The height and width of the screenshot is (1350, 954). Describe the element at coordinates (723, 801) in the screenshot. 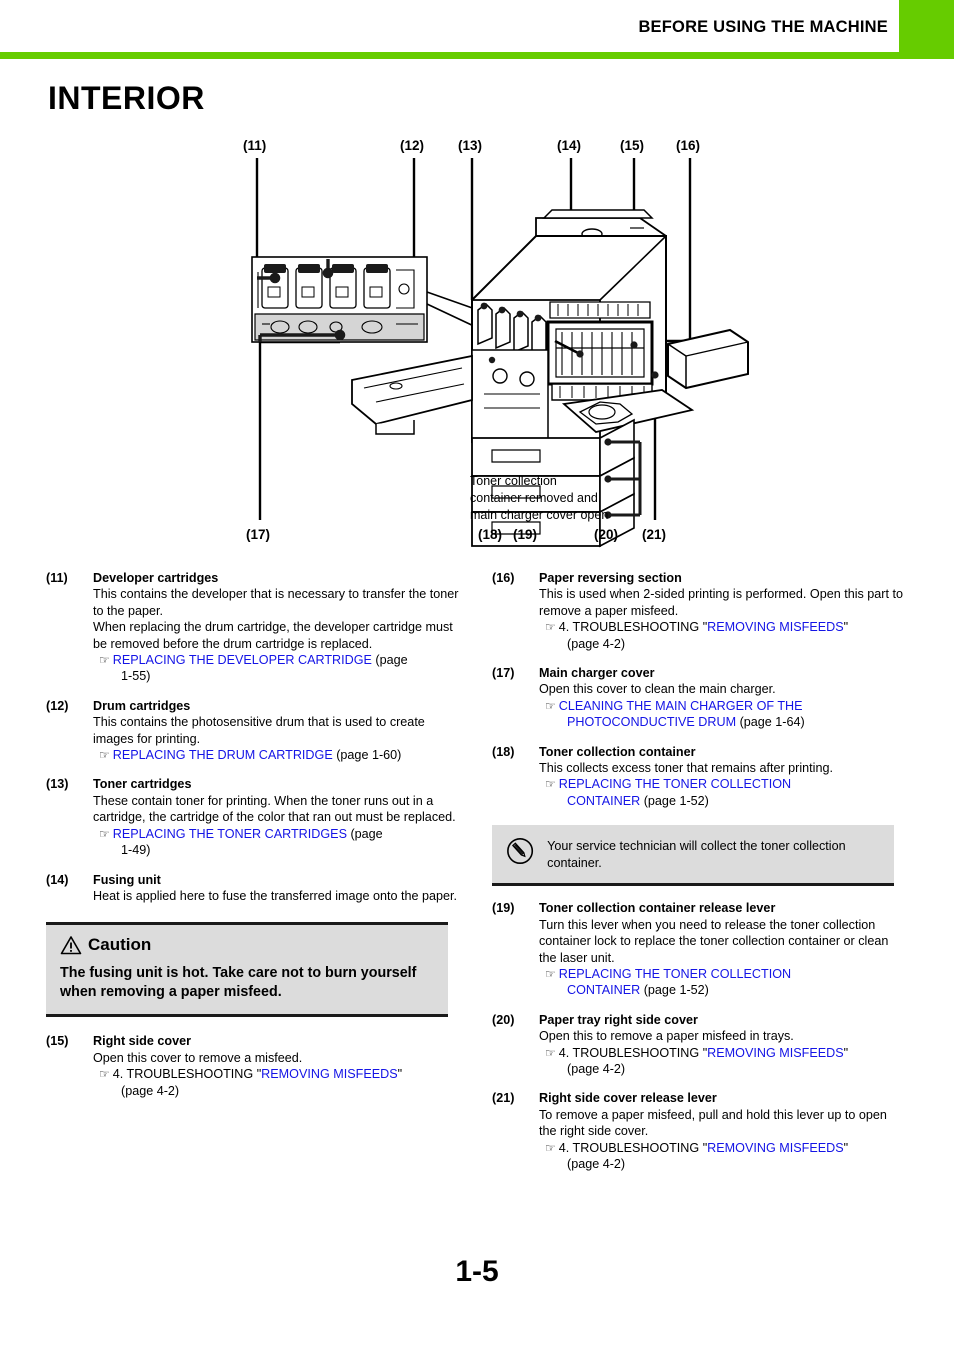

I see `xref-cont-18: CONTAINER (page 1-52)` at that location.